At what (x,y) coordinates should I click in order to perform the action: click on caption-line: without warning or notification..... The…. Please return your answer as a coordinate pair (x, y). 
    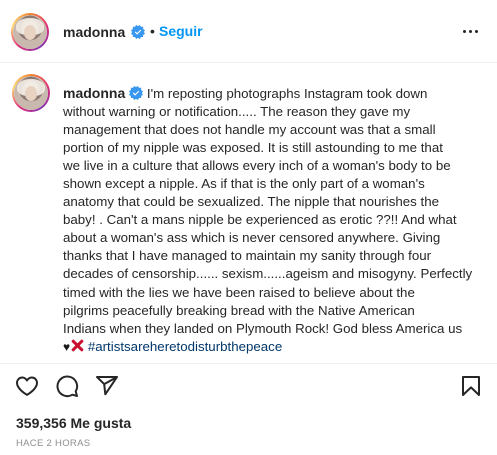
    Looking at the image, I should click on (237, 112).